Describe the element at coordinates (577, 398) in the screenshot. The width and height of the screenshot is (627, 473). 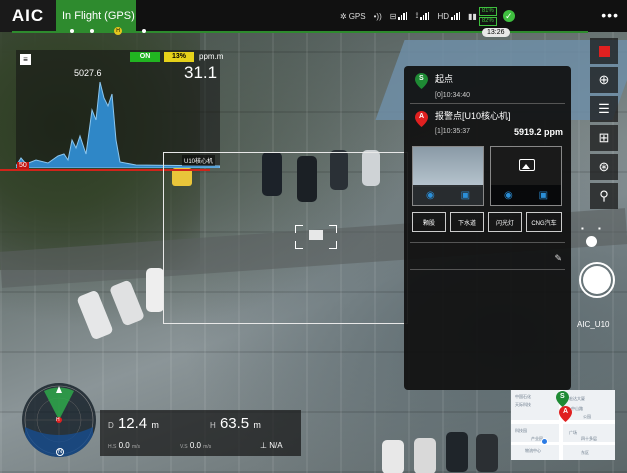
I see `map-label: 宏达大厦` at that location.